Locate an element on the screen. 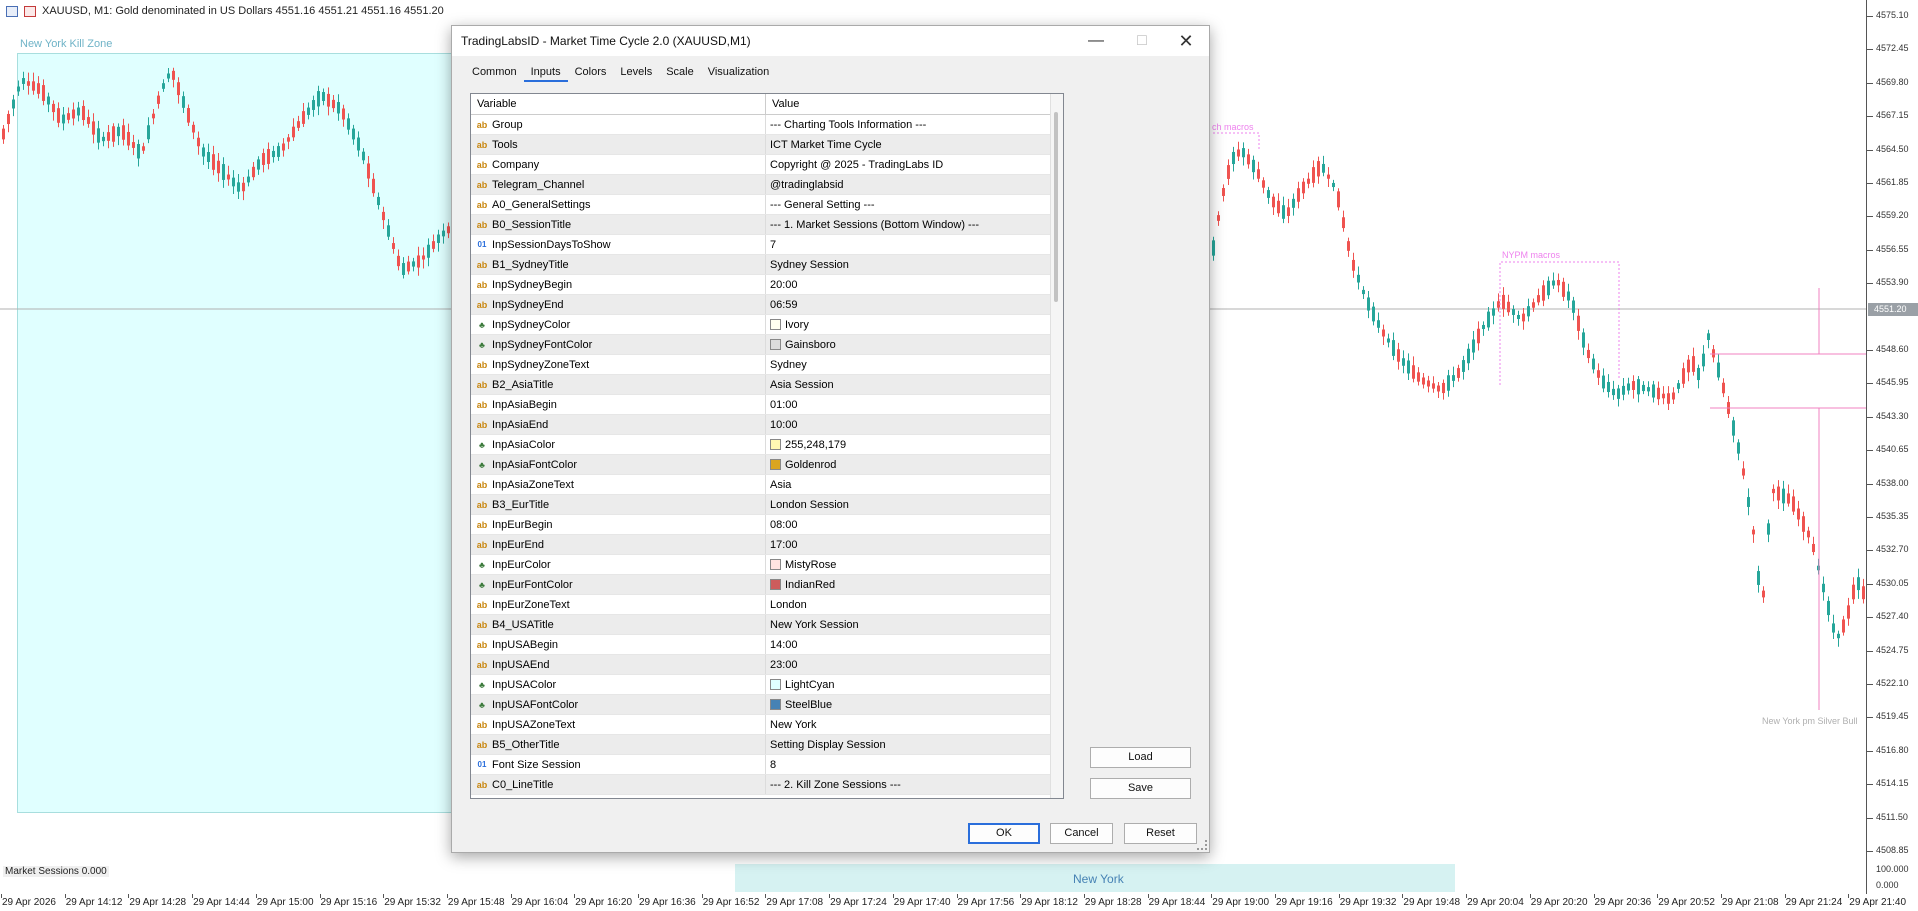 Image resolution: width=1918 pixels, height=911 pixels. input-row: ab B2_AsiaTitle Asia Session is located at coordinates (767, 385).